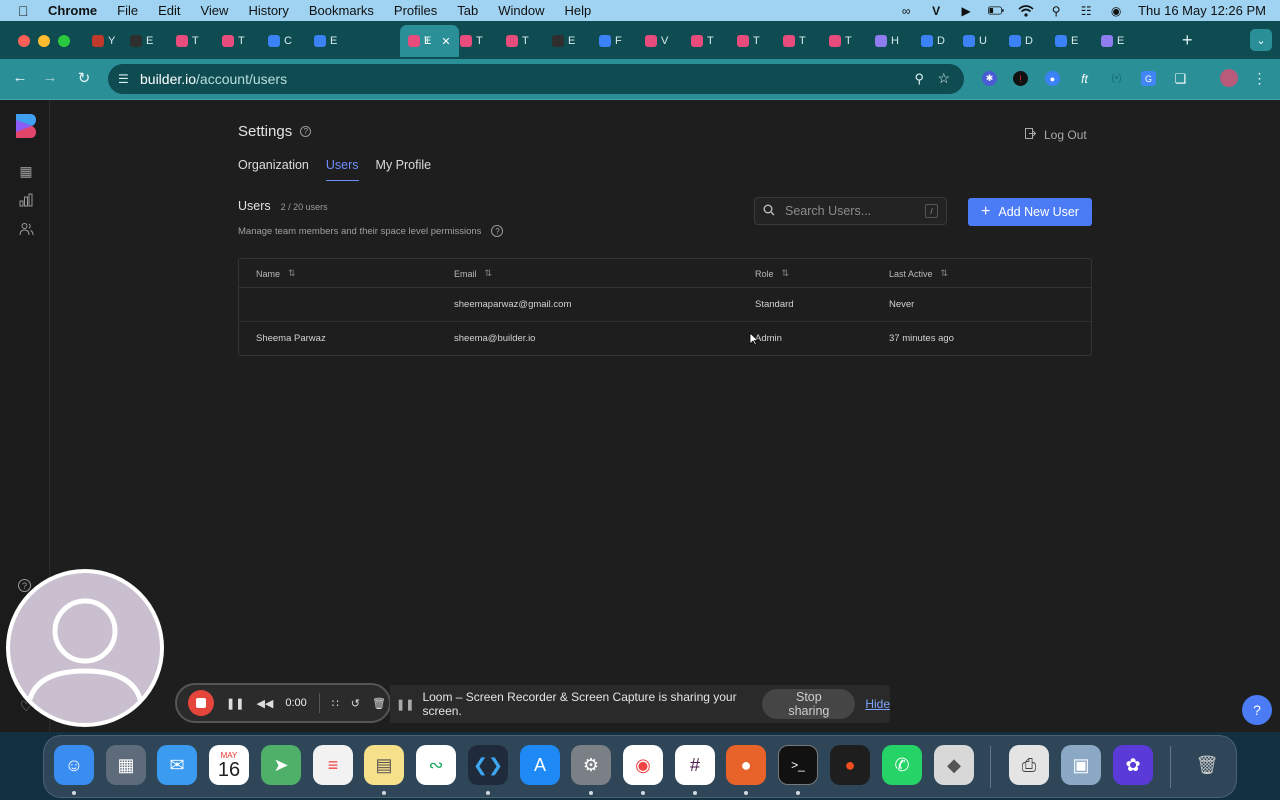 This screenshot has height=800, width=1280. What do you see at coordinates (936, 11) in the screenshot?
I see `vectorize-icon: V` at bounding box center [936, 11].